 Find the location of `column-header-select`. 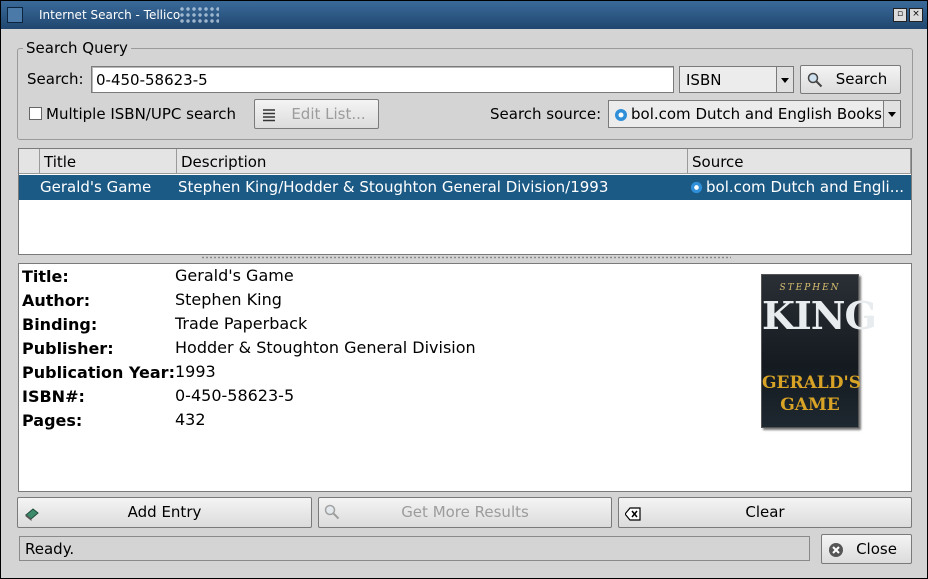

column-header-select is located at coordinates (29, 161).